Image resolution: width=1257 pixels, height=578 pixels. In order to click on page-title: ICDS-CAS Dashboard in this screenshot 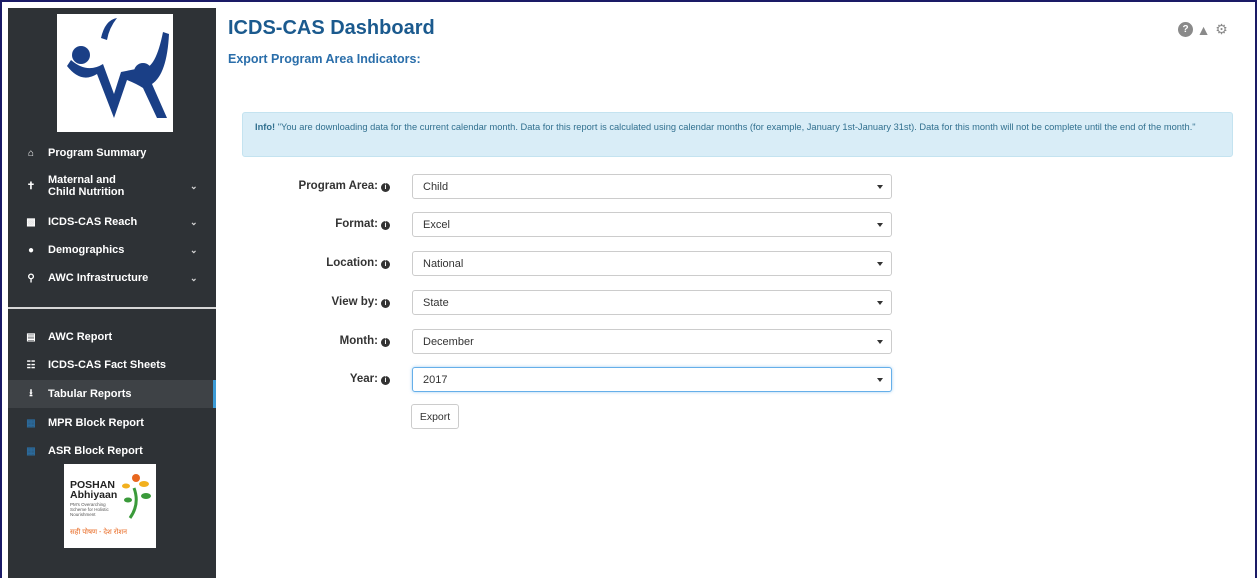, I will do `click(331, 28)`.